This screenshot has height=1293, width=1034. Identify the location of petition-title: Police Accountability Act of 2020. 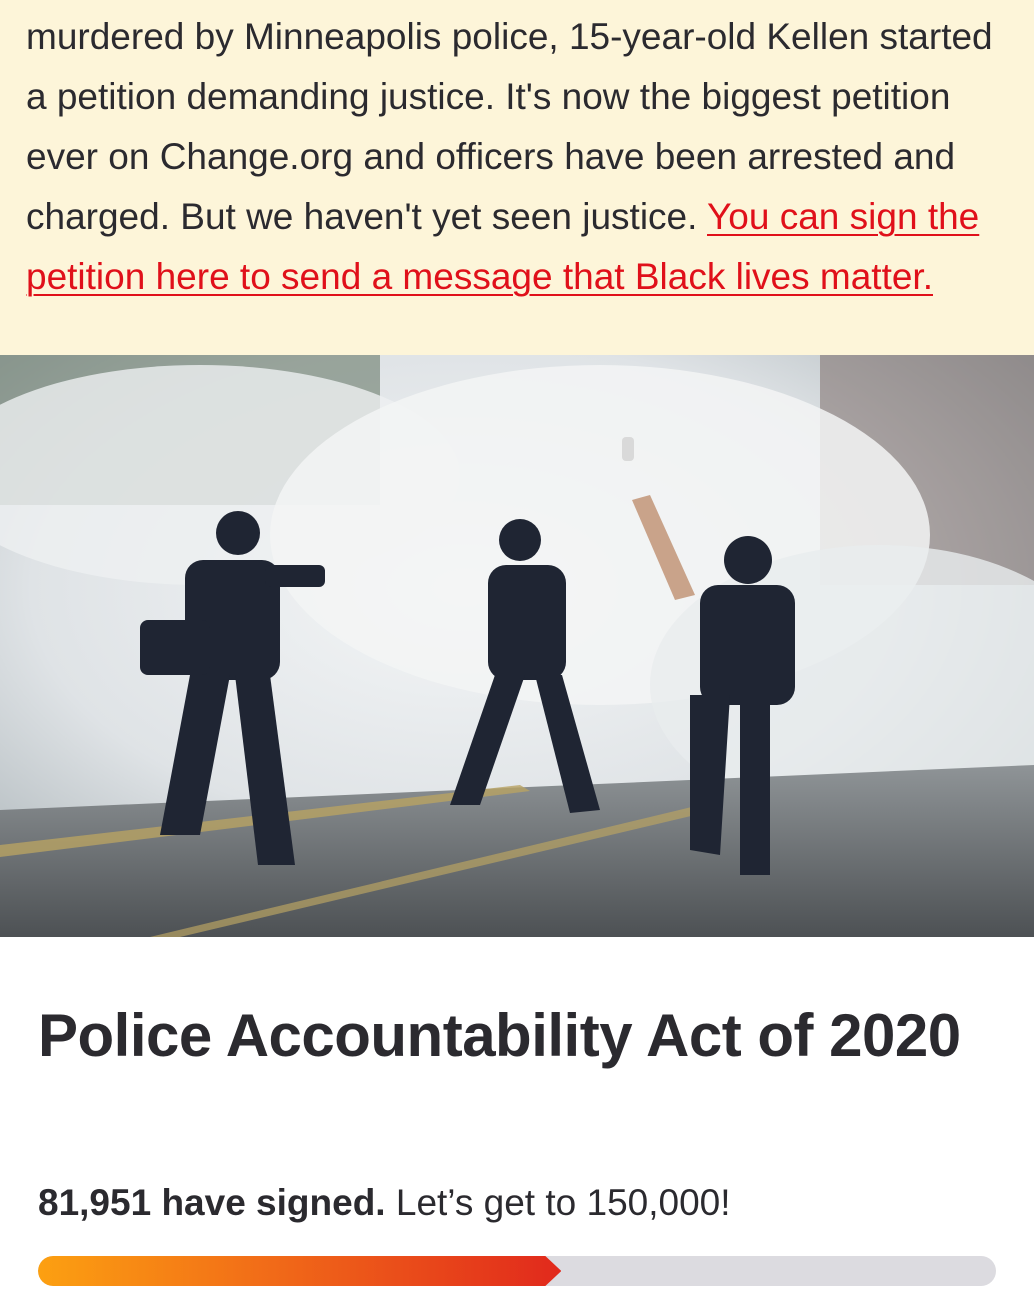
(499, 1035).